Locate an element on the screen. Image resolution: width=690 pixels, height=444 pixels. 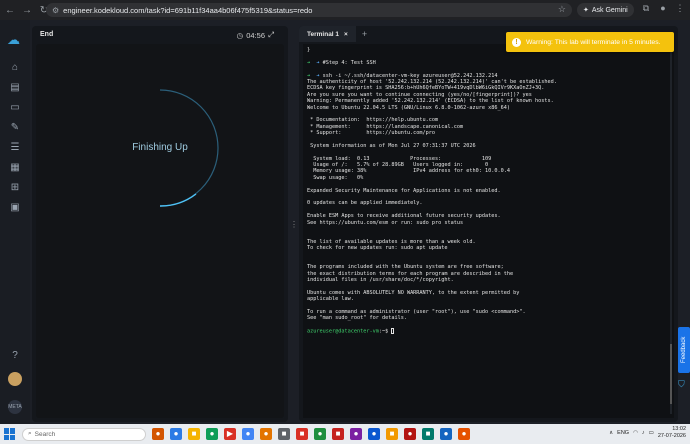
search-icon: ⌕ is located at coordinates (30, 433).